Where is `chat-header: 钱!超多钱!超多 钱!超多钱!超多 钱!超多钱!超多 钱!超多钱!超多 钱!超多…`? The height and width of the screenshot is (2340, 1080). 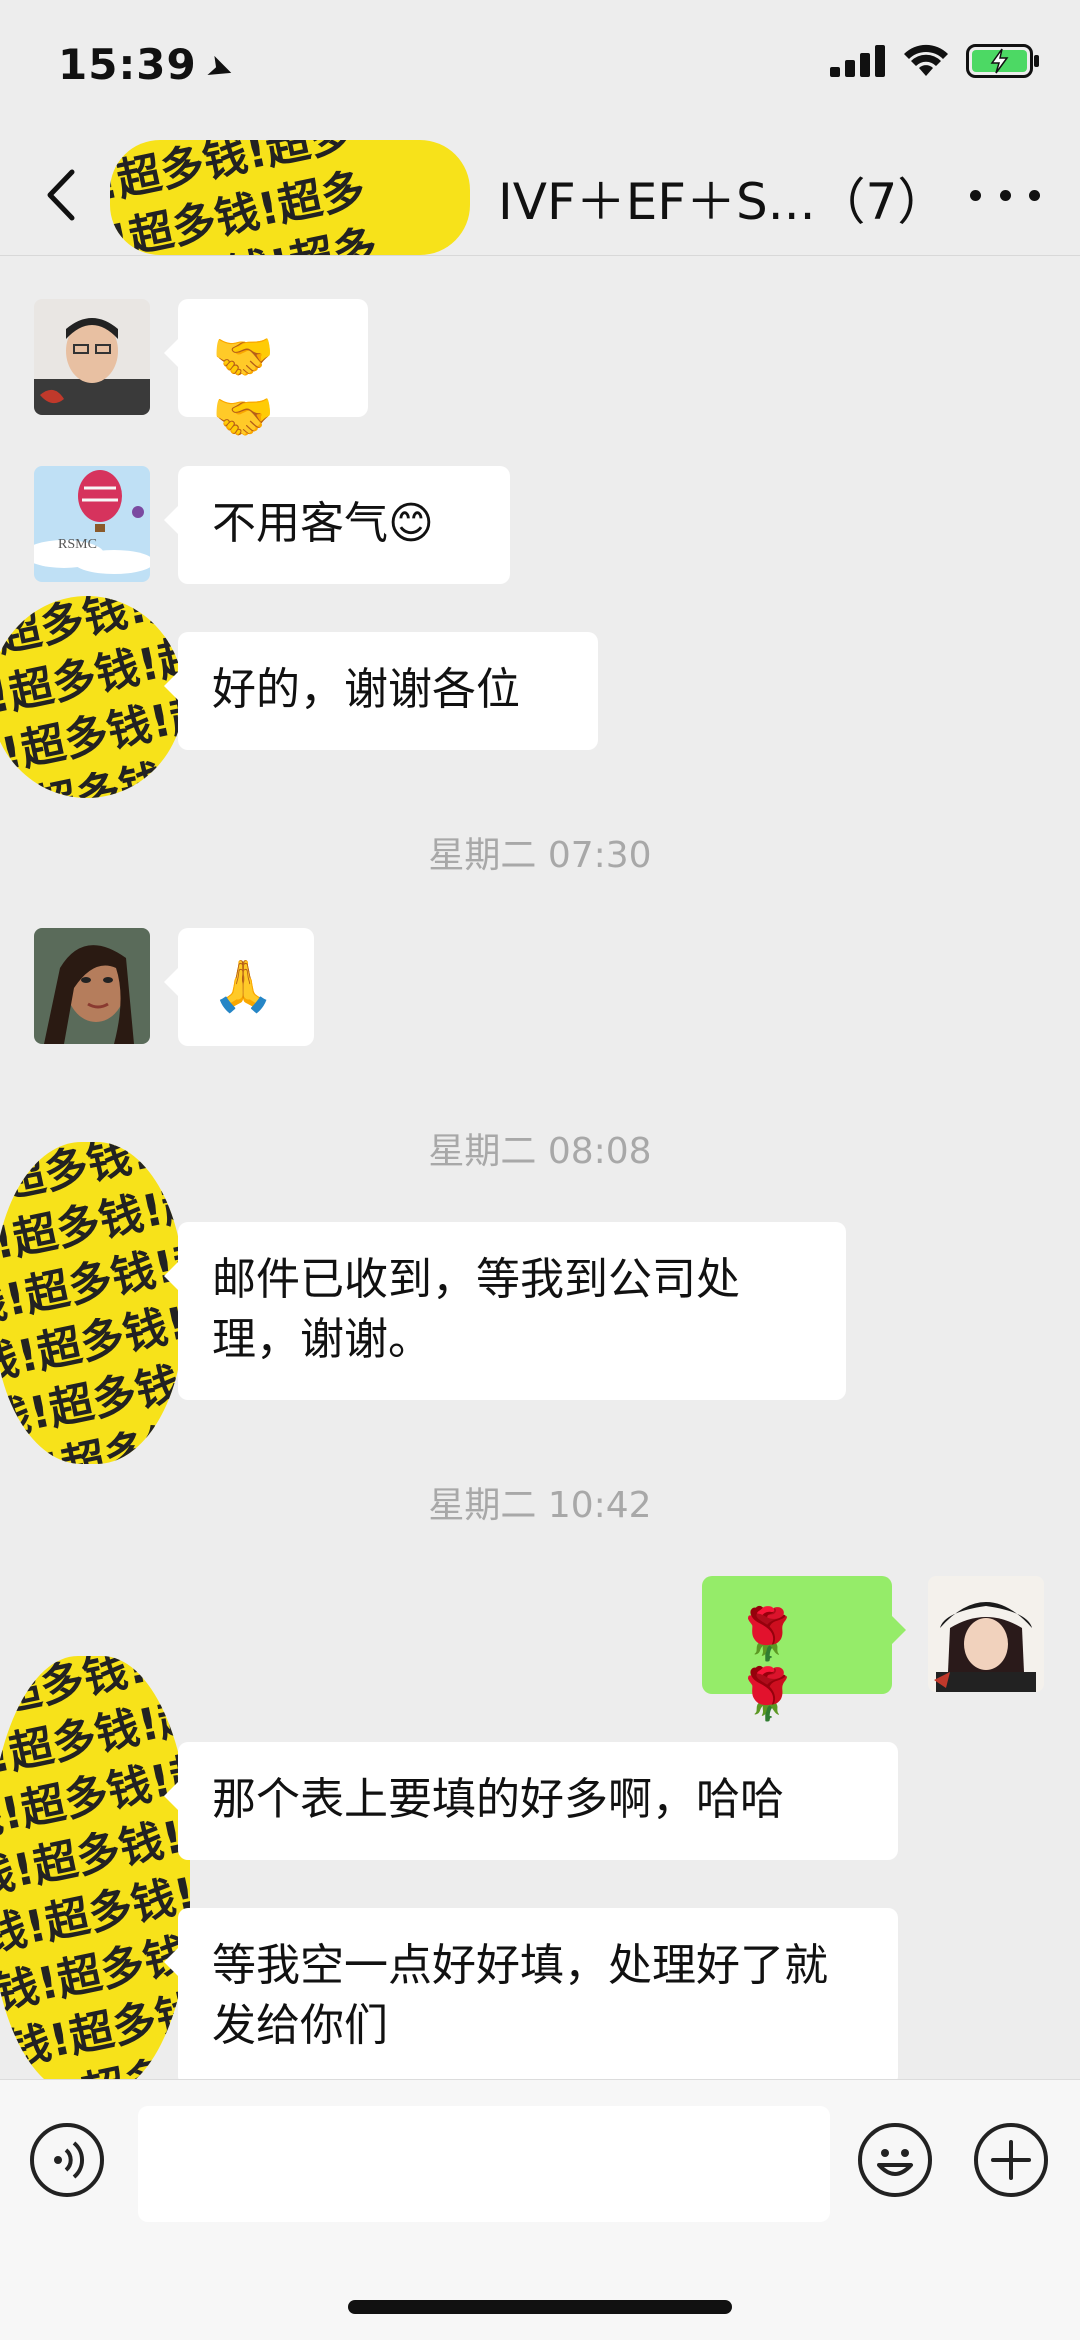 chat-header: 钱!超多钱!超多 钱!超多钱!超多 钱!超多钱!超多 钱!超多钱!超多 钱!超多… is located at coordinates (540, 198).